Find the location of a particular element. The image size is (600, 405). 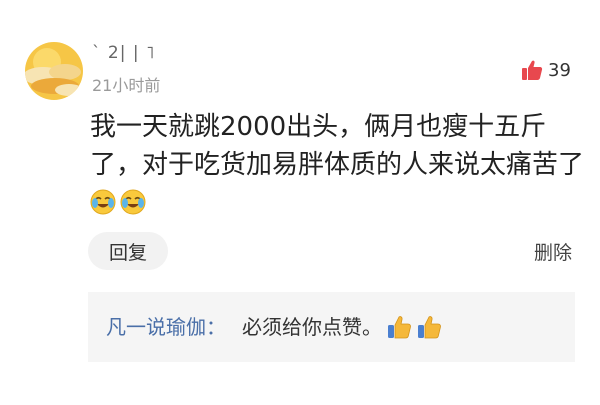

like-count: 39 is located at coordinates (559, 70).